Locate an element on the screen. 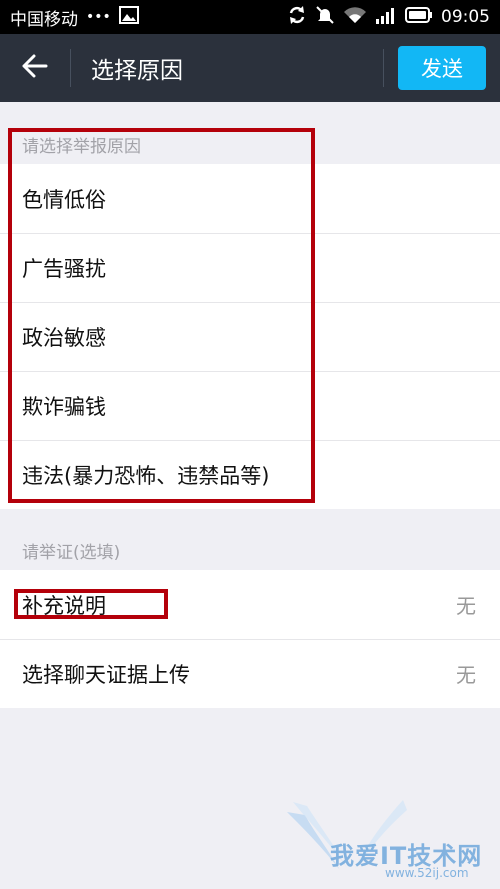  title-bar: 选择原因 发送 is located at coordinates (250, 68).